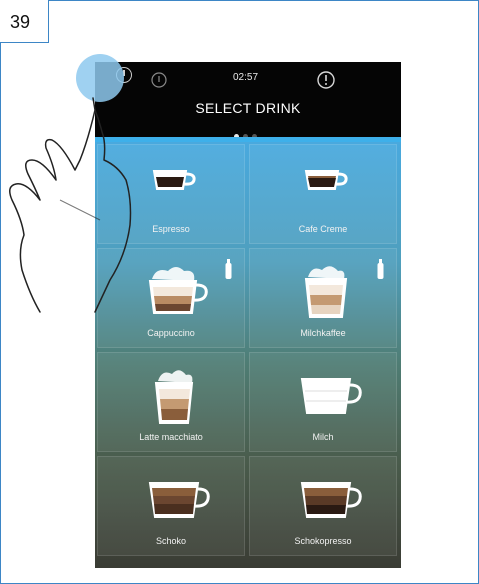 Image resolution: width=479 pixels, height=584 pixels. I want to click on pointing-hand-illustration, so click(70, 183).